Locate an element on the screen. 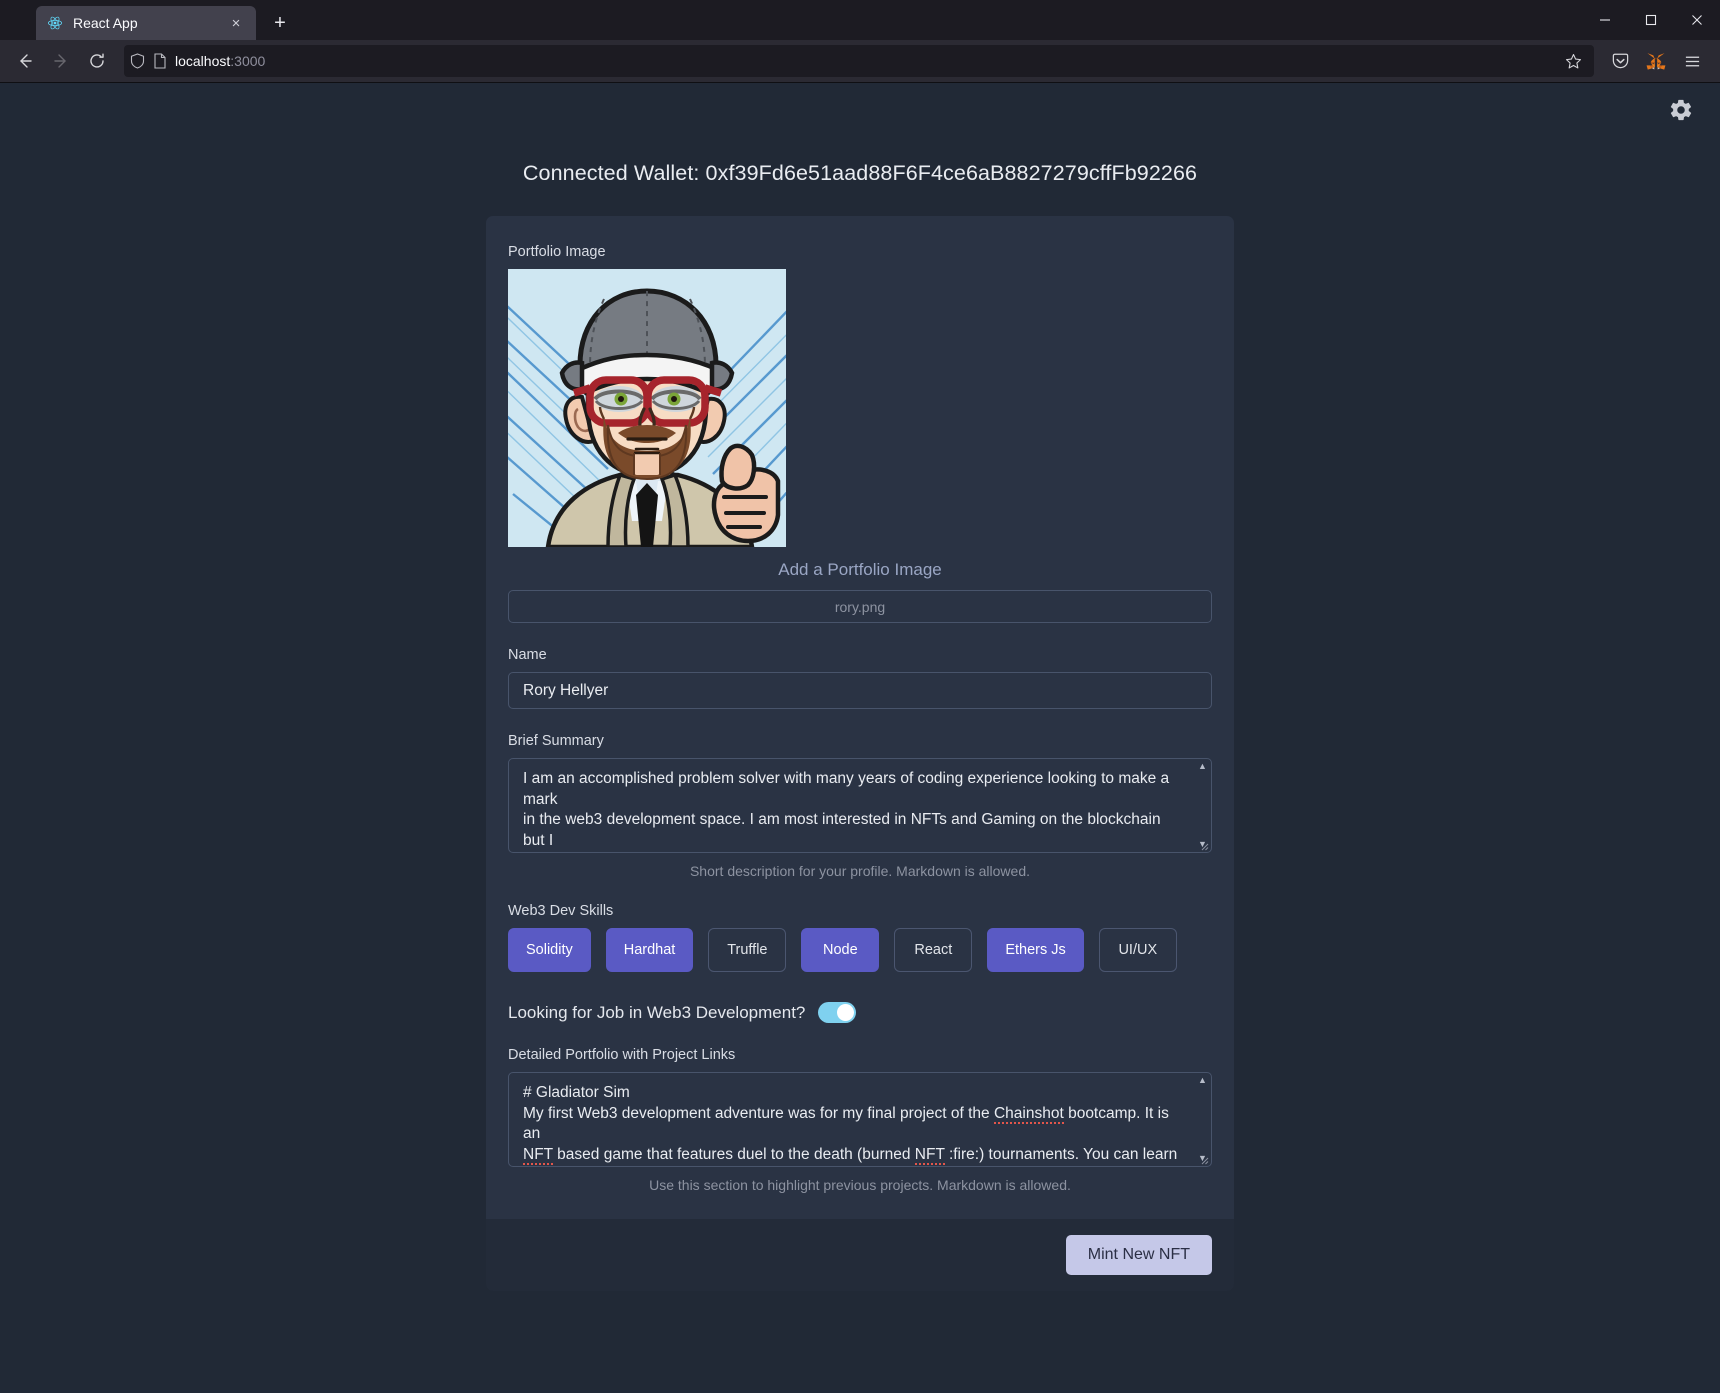 The image size is (1720, 1393). window-close-button is located at coordinates (1697, 20).